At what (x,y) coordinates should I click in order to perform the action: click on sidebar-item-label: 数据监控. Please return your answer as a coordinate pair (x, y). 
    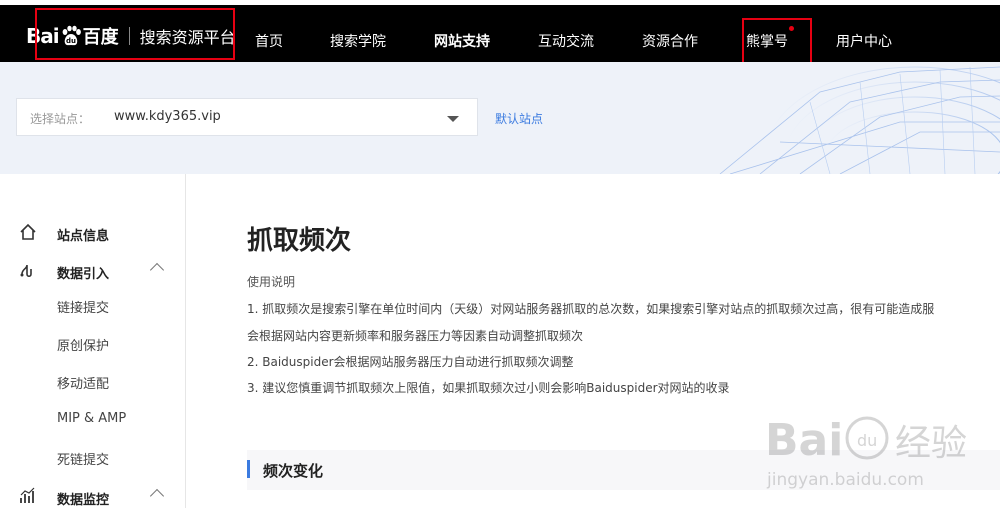
    Looking at the image, I should click on (83, 500).